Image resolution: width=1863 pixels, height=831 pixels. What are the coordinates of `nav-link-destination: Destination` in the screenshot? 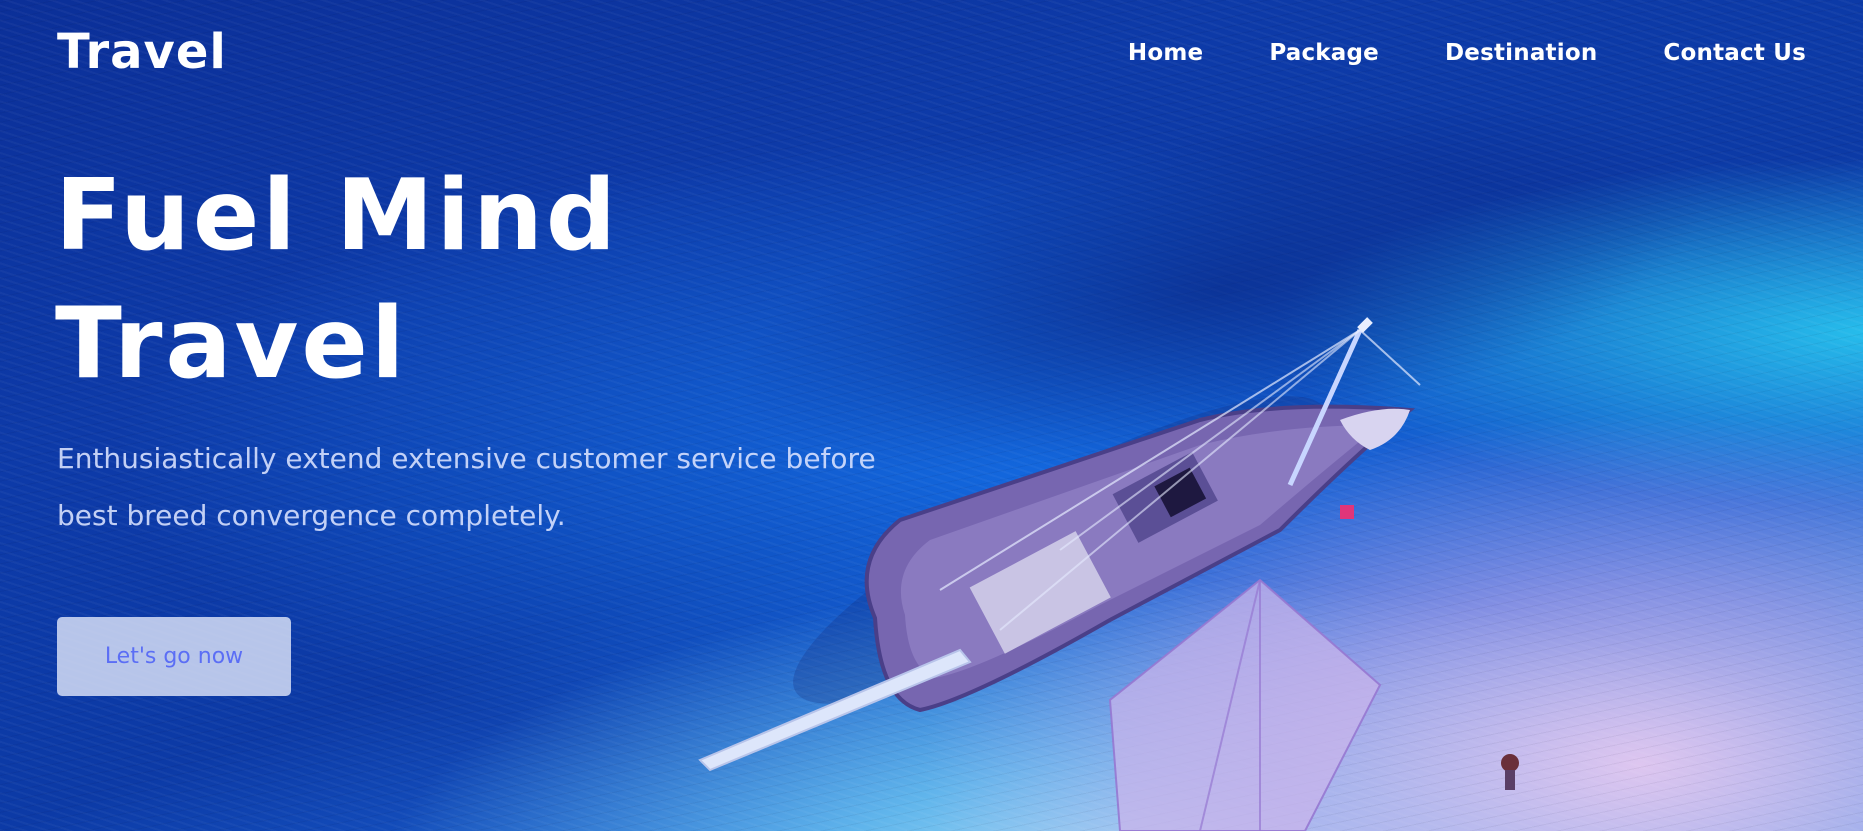 It's located at (1521, 53).